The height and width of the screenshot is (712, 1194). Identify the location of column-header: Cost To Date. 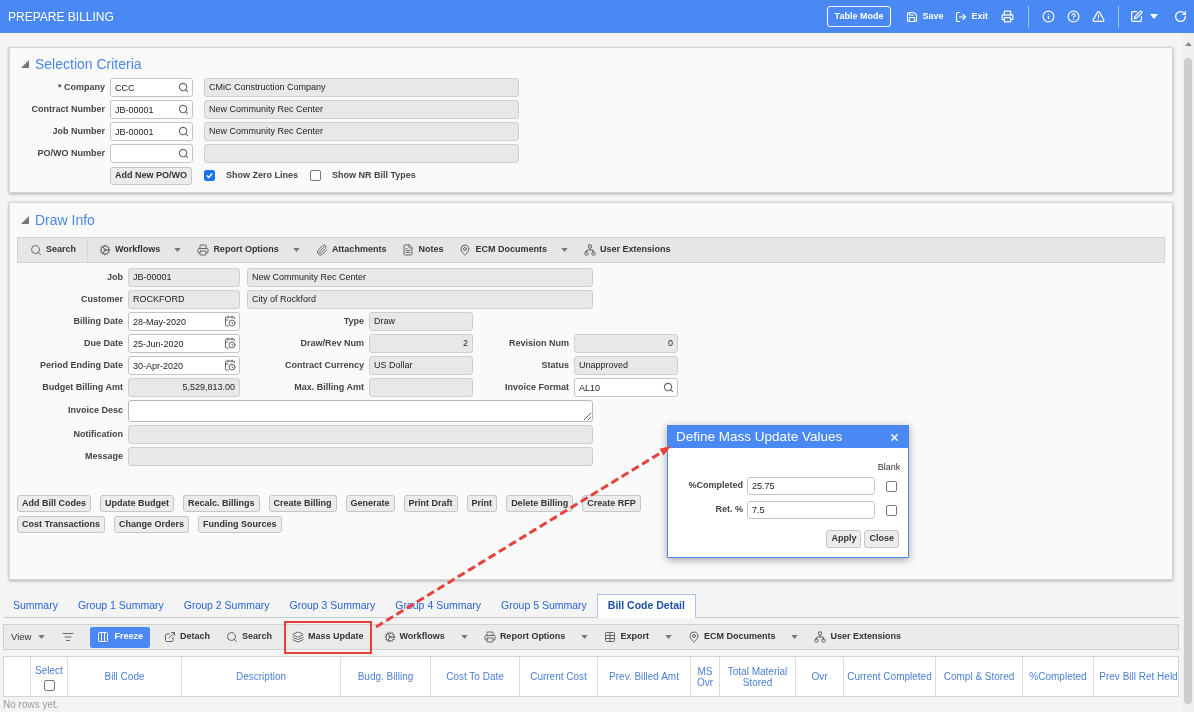
(475, 676).